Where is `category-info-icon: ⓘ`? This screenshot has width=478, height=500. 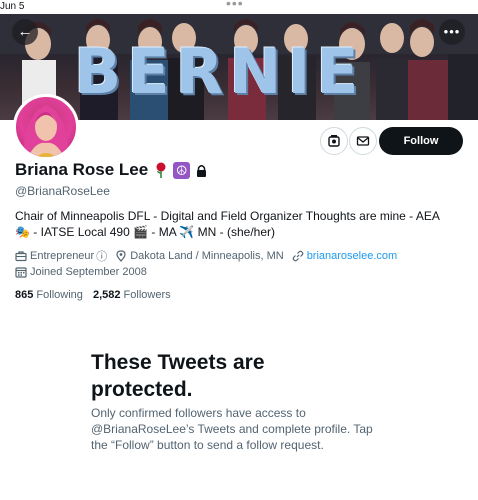
category-info-icon: ⓘ is located at coordinates (101, 256).